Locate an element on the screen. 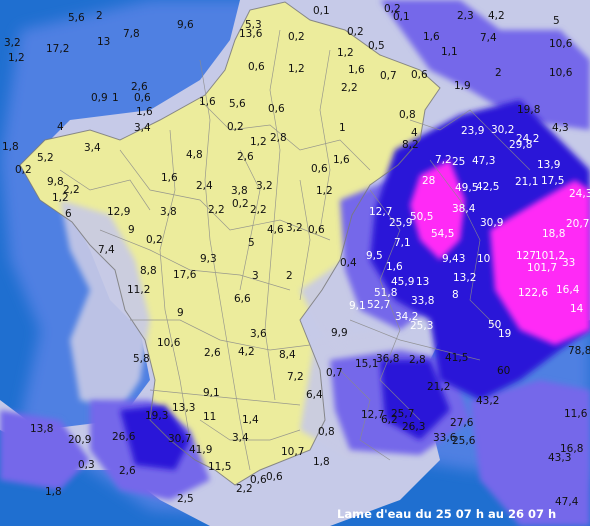 The height and width of the screenshot is (526, 590). rain-value: 11,2 is located at coordinates (138, 290).